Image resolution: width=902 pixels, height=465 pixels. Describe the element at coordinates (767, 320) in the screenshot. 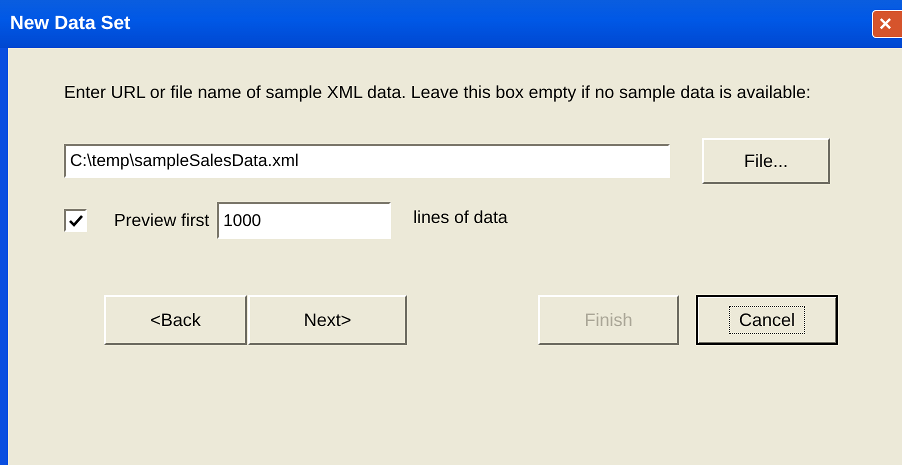

I see `cancel-button: Cancel` at that location.